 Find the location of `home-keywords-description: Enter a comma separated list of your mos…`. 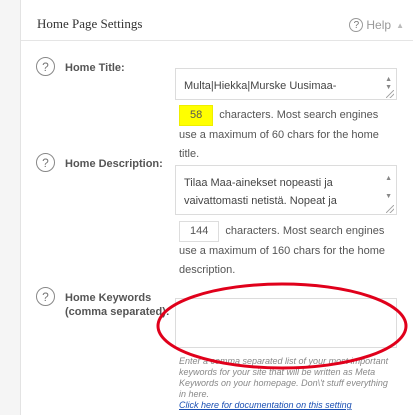

home-keywords-description: Enter a comma separated list of your mos… is located at coordinates (284, 377).